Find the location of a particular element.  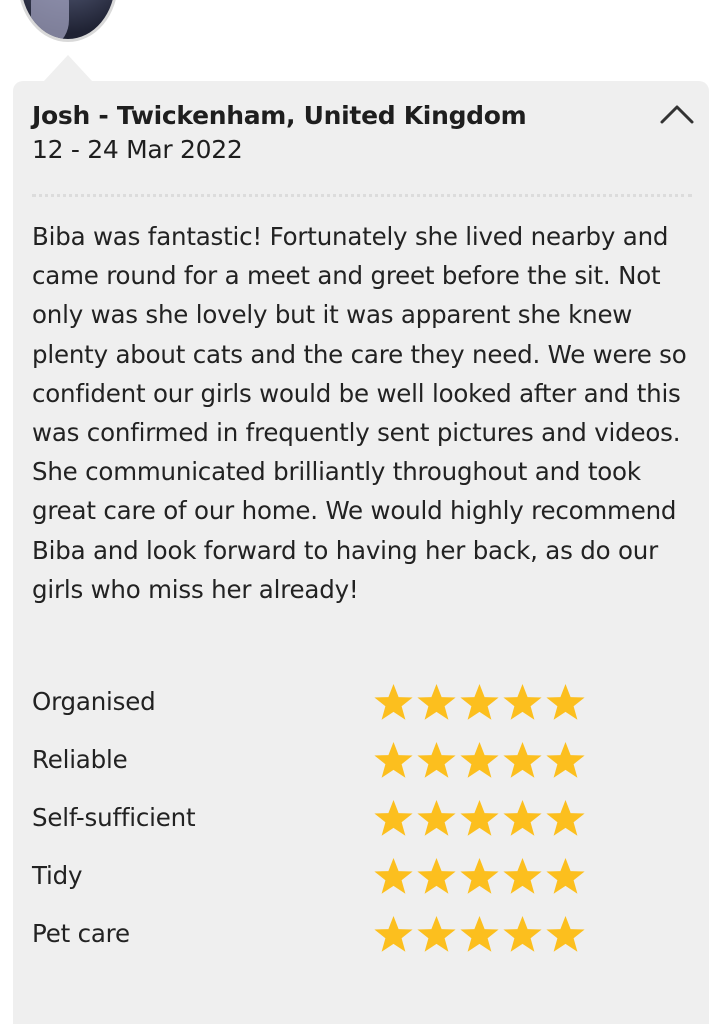

rating-row-reliable: Reliable is located at coordinates (362, 767).